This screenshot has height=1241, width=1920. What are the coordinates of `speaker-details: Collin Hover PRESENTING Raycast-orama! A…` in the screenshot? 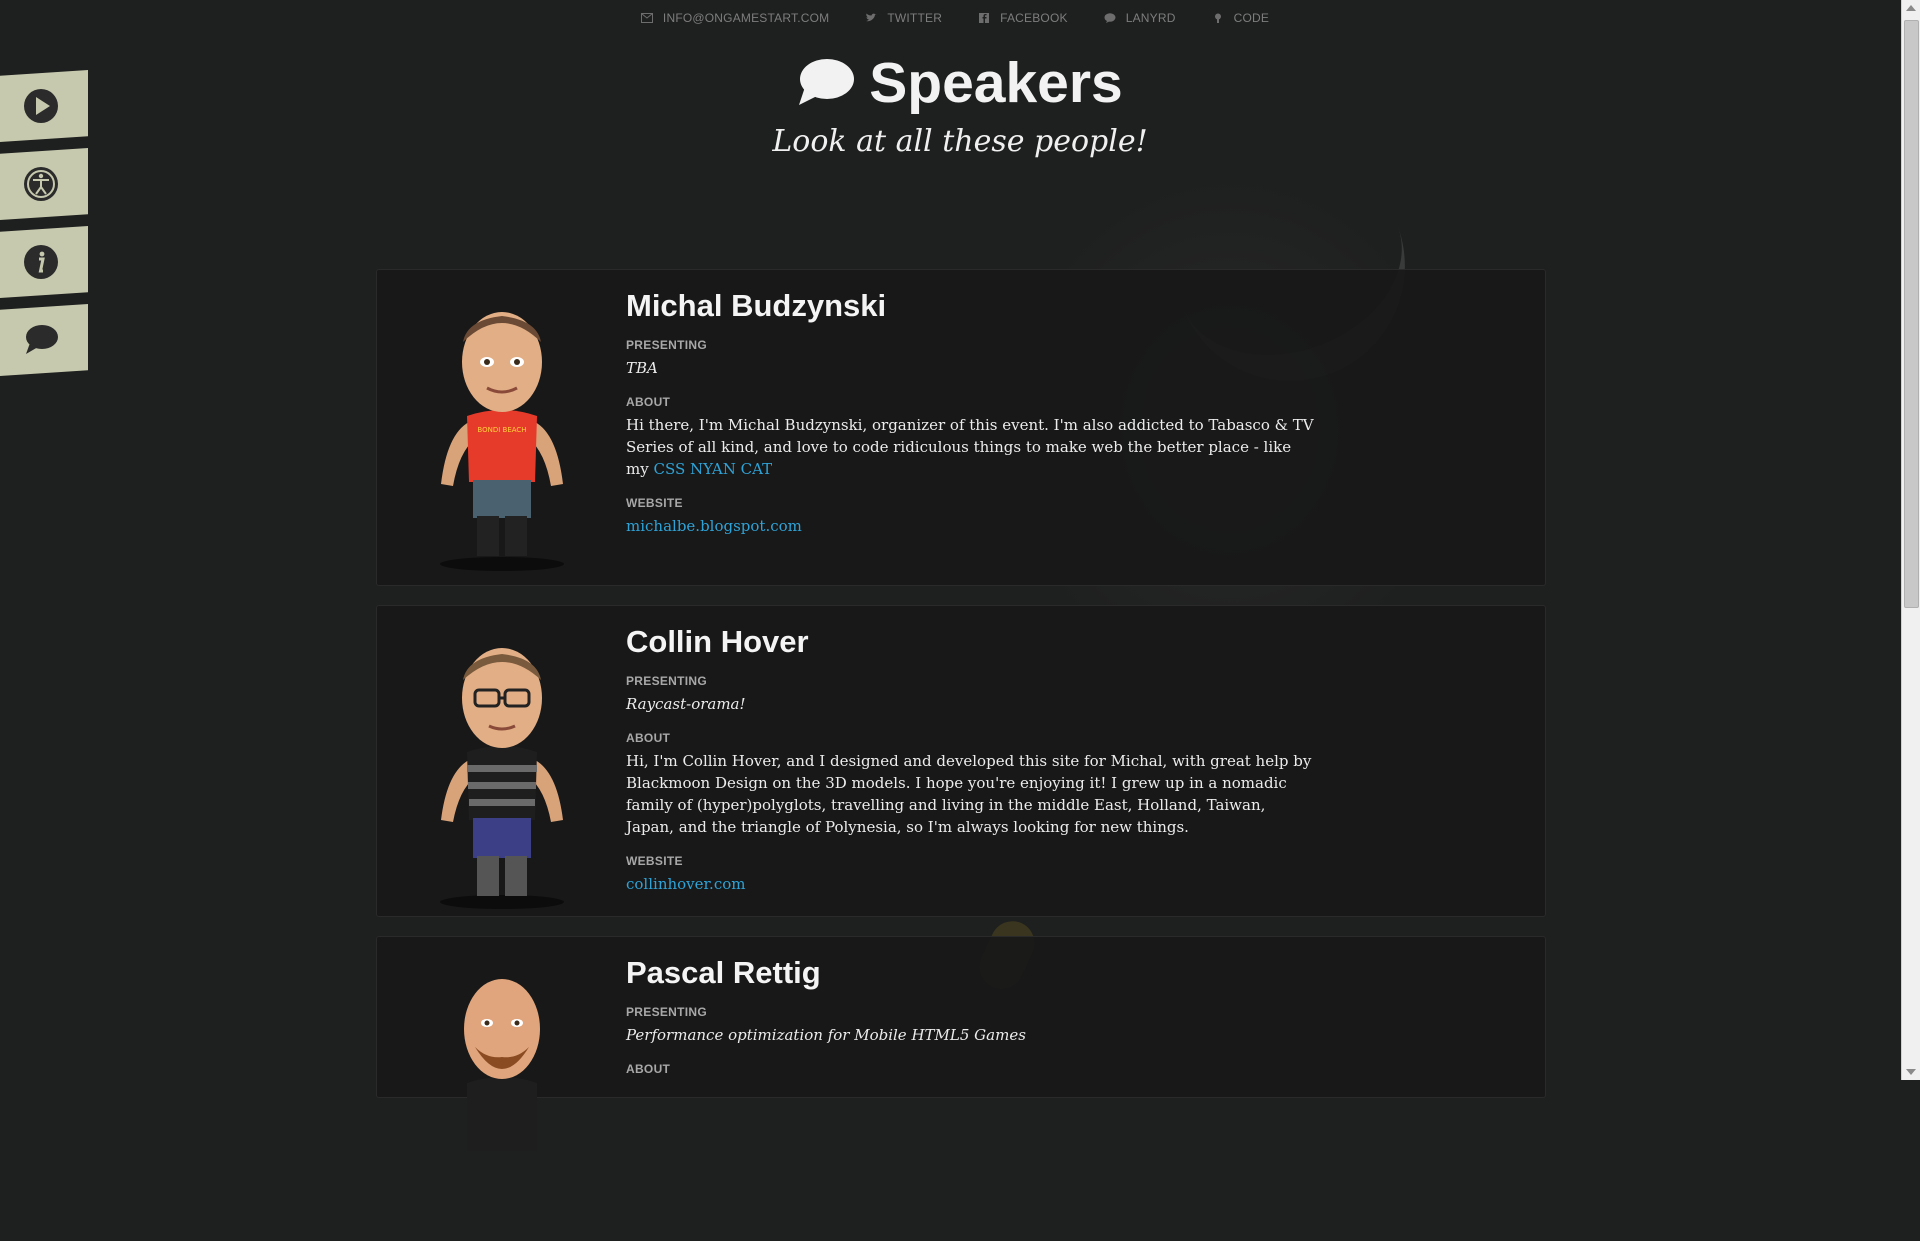 It's located at (971, 767).